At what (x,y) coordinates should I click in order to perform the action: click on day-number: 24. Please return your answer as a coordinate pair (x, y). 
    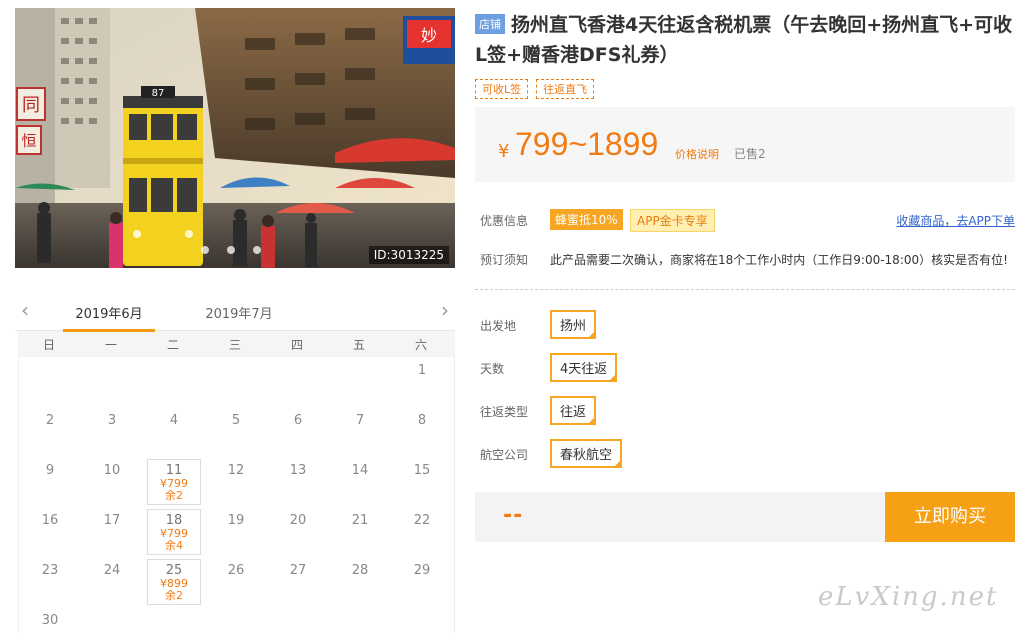
    Looking at the image, I should click on (112, 570).